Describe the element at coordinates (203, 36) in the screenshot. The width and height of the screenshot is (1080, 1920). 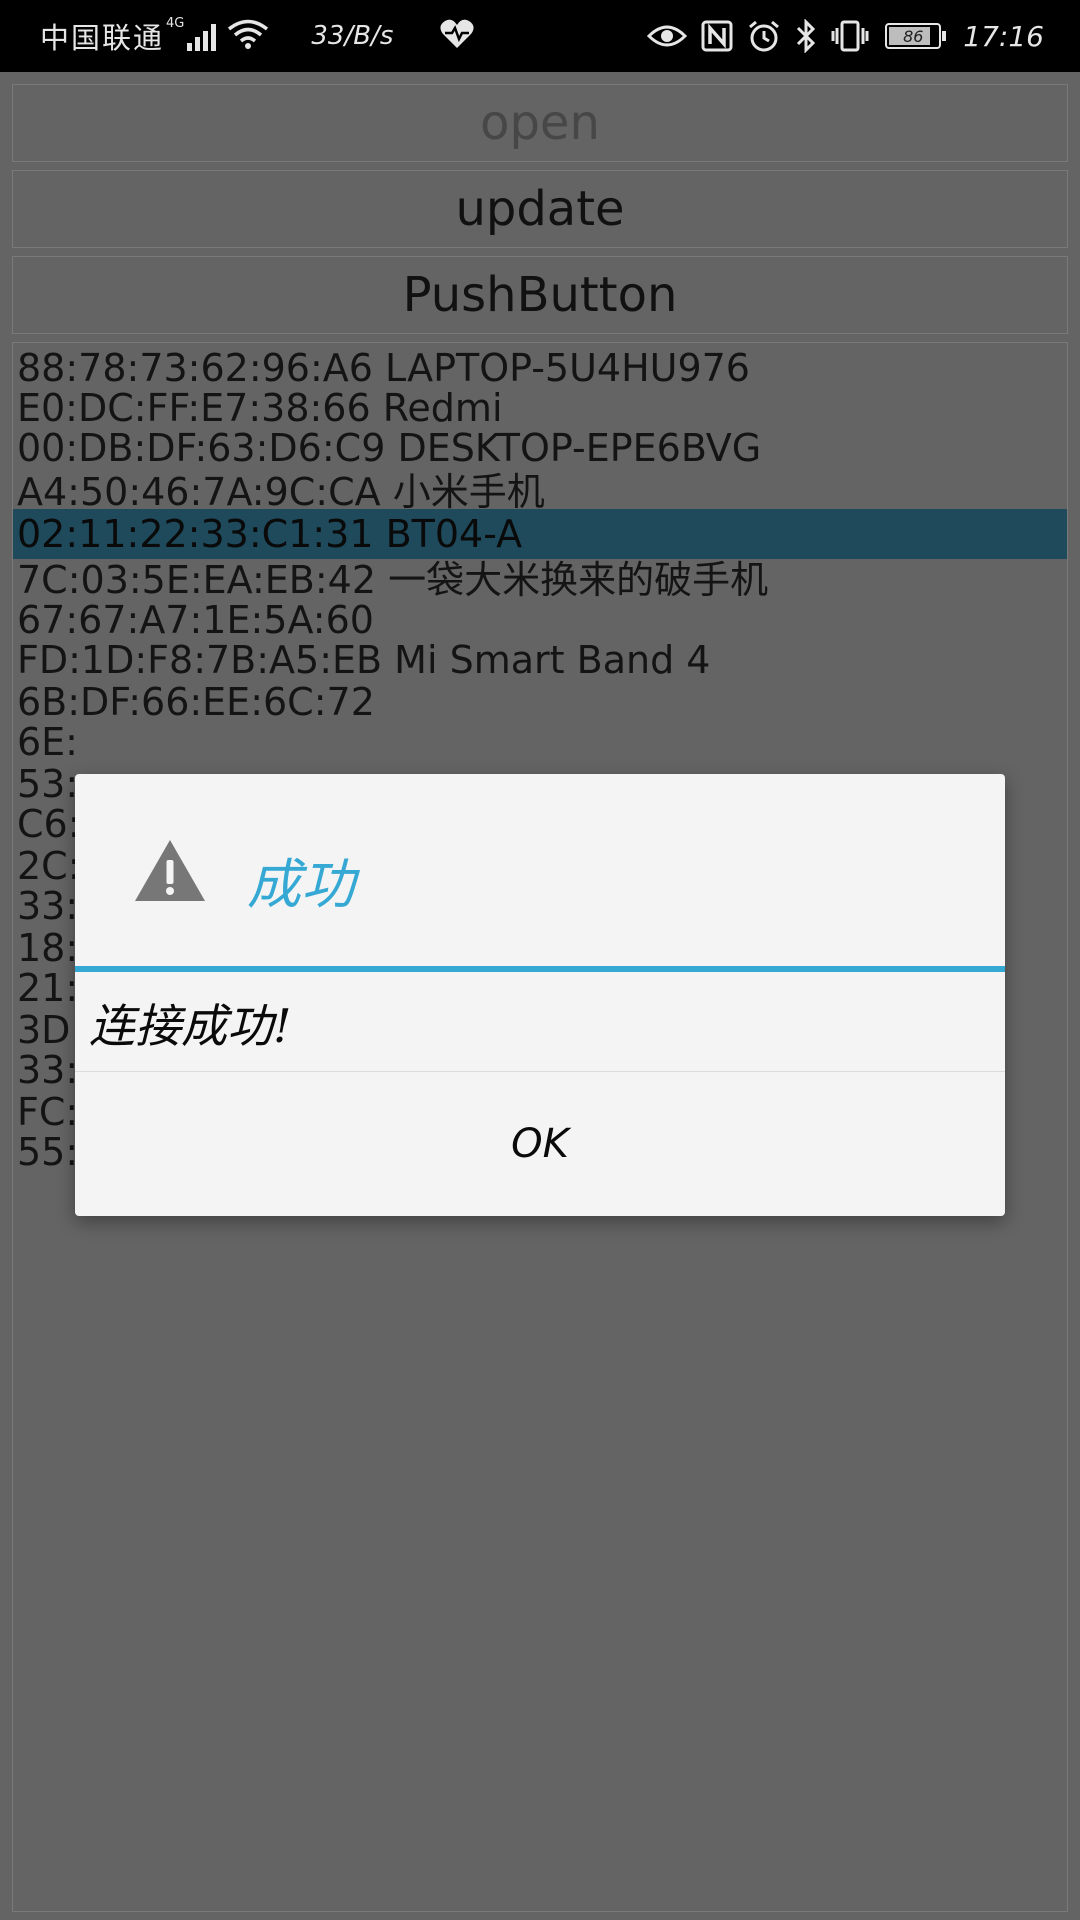
I see `signal-icon` at that location.